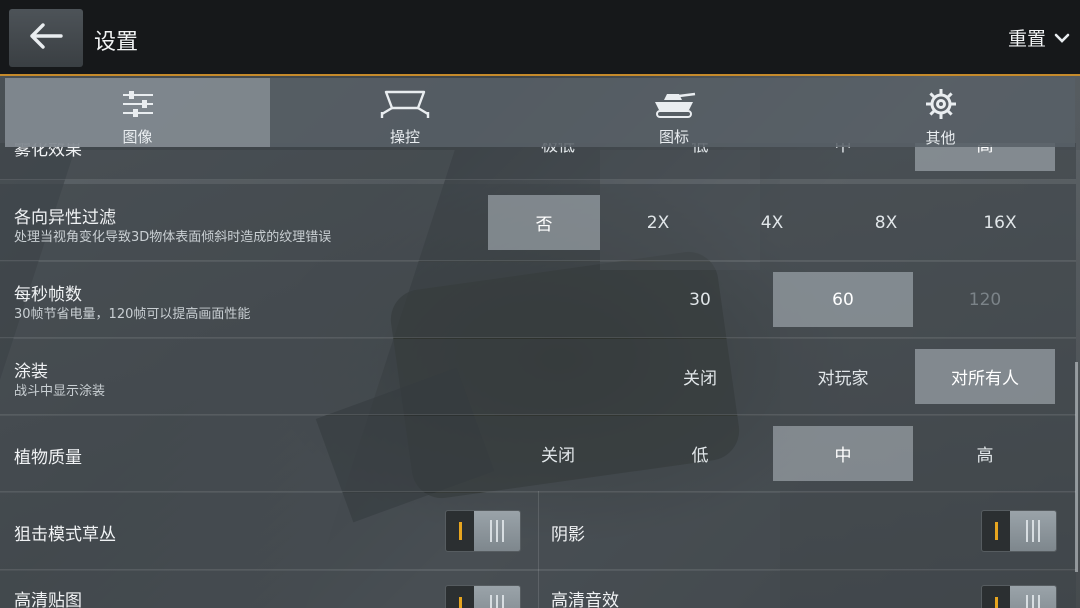 The height and width of the screenshot is (608, 1080). Describe the element at coordinates (65, 218) in the screenshot. I see `setting-title: 各向异性过滤` at that location.